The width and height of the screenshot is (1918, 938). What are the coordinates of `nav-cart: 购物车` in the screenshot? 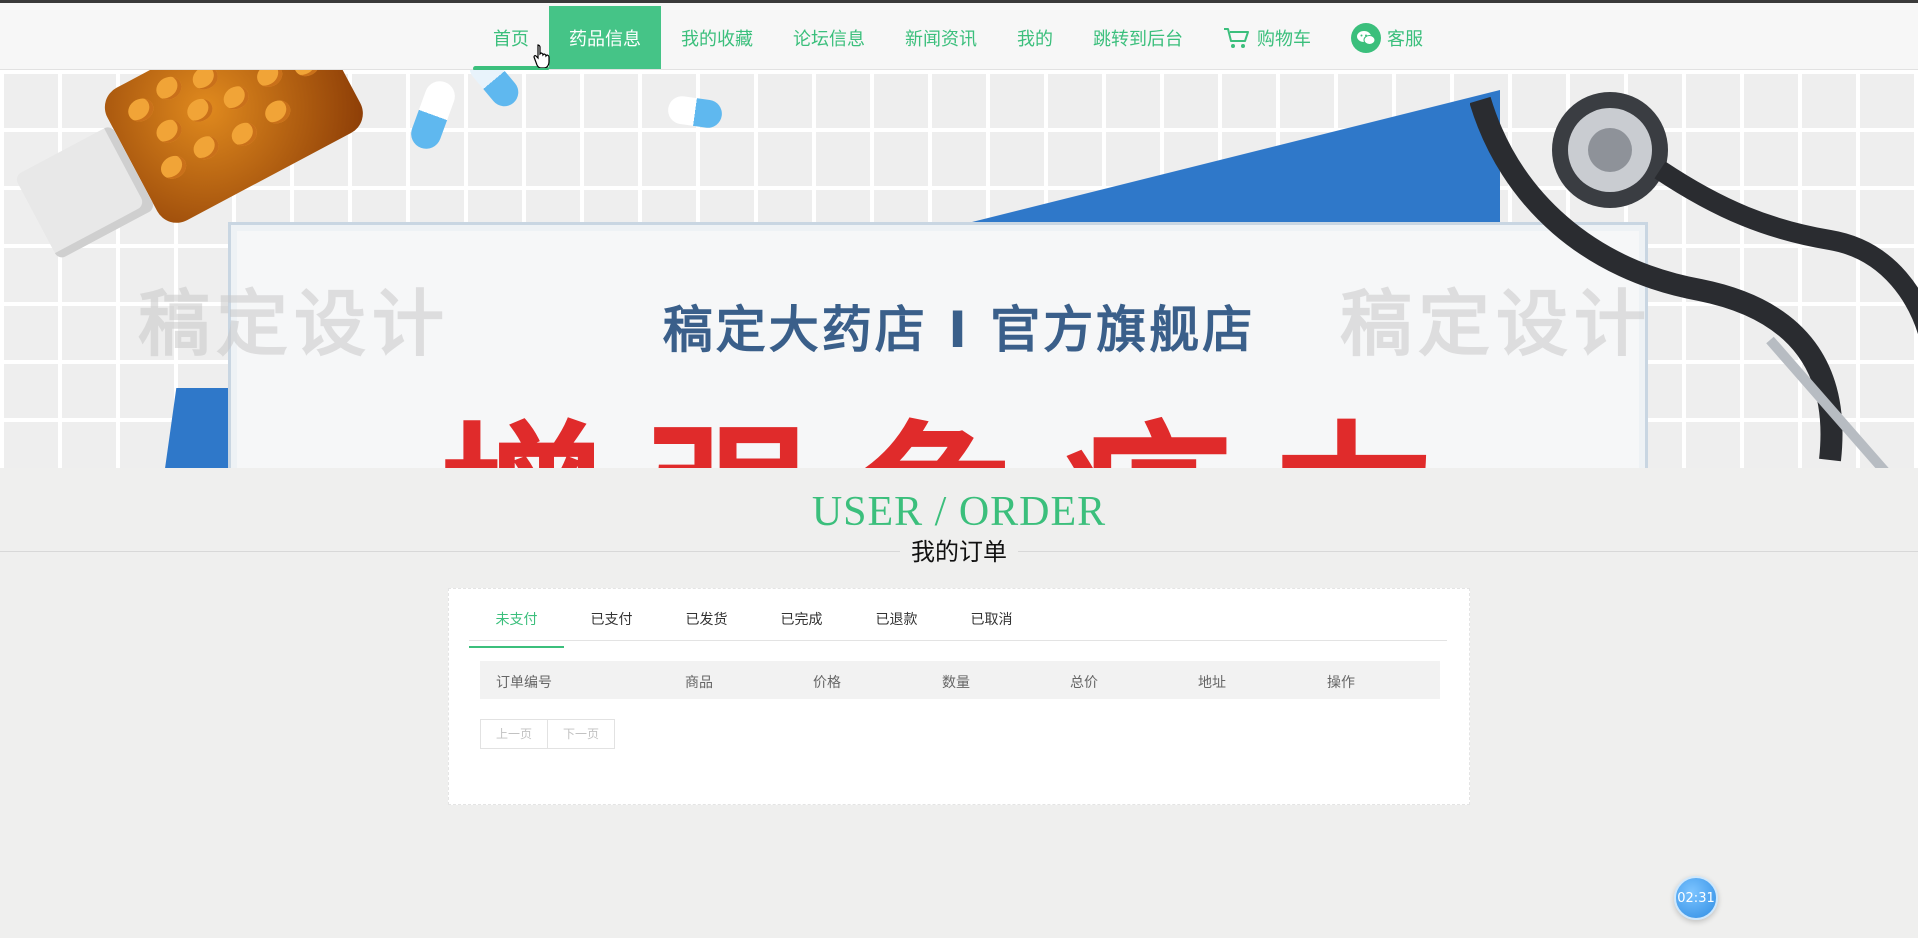 It's located at (1267, 37).